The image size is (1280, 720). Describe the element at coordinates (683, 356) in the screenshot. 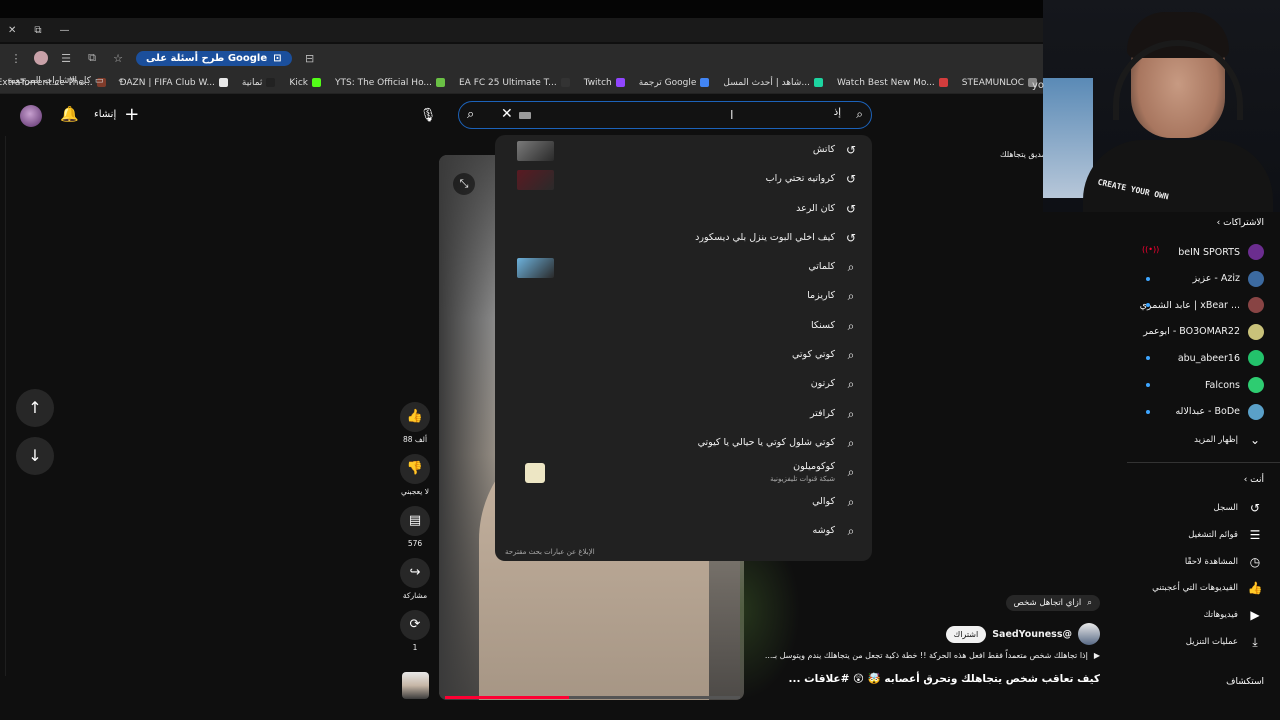

I see `search-suggestion: كوتي كوتي ⌕` at that location.